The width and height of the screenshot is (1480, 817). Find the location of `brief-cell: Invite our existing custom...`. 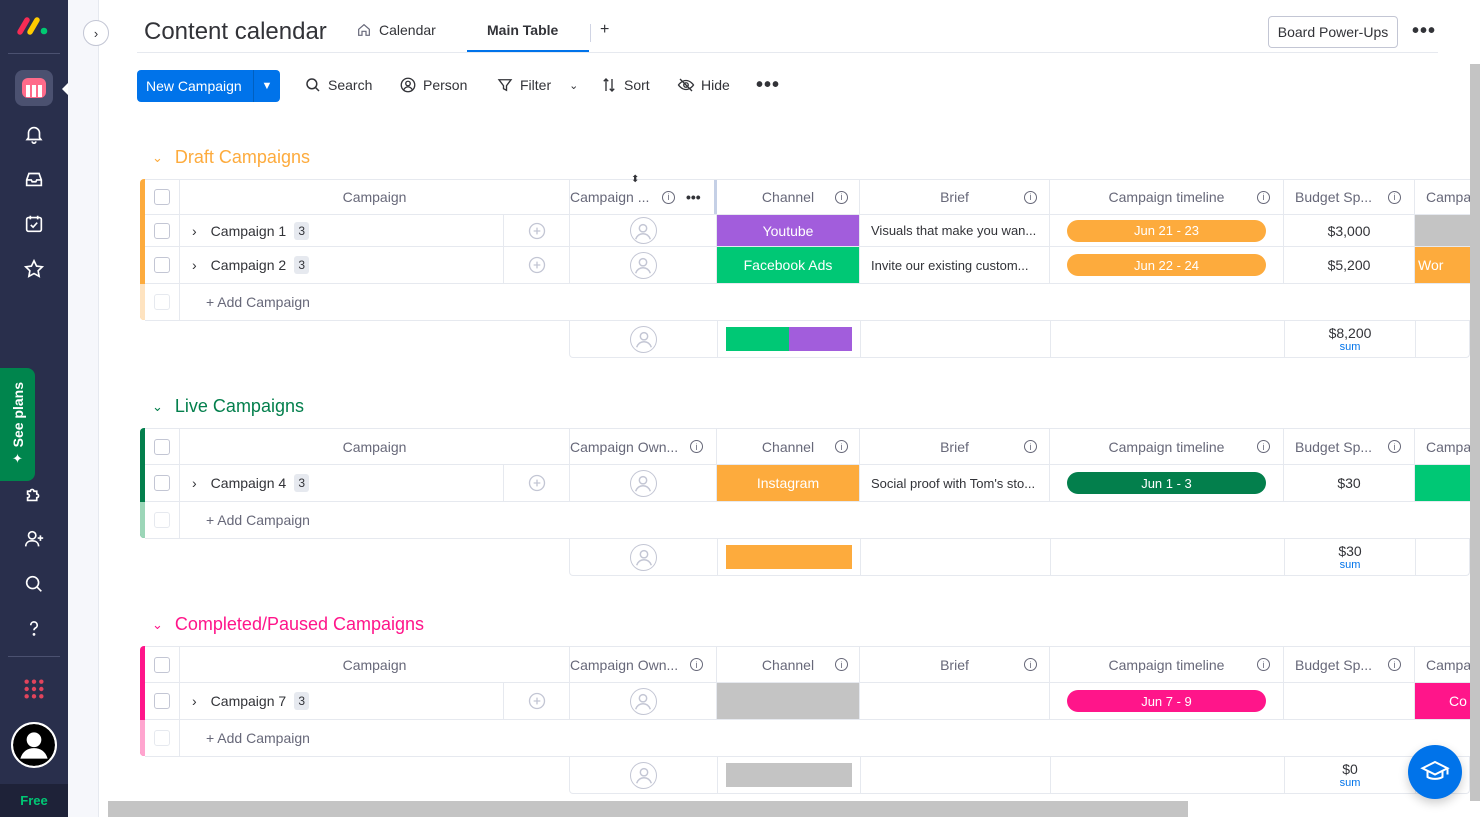

brief-cell: Invite our existing custom... is located at coordinates (955, 265).